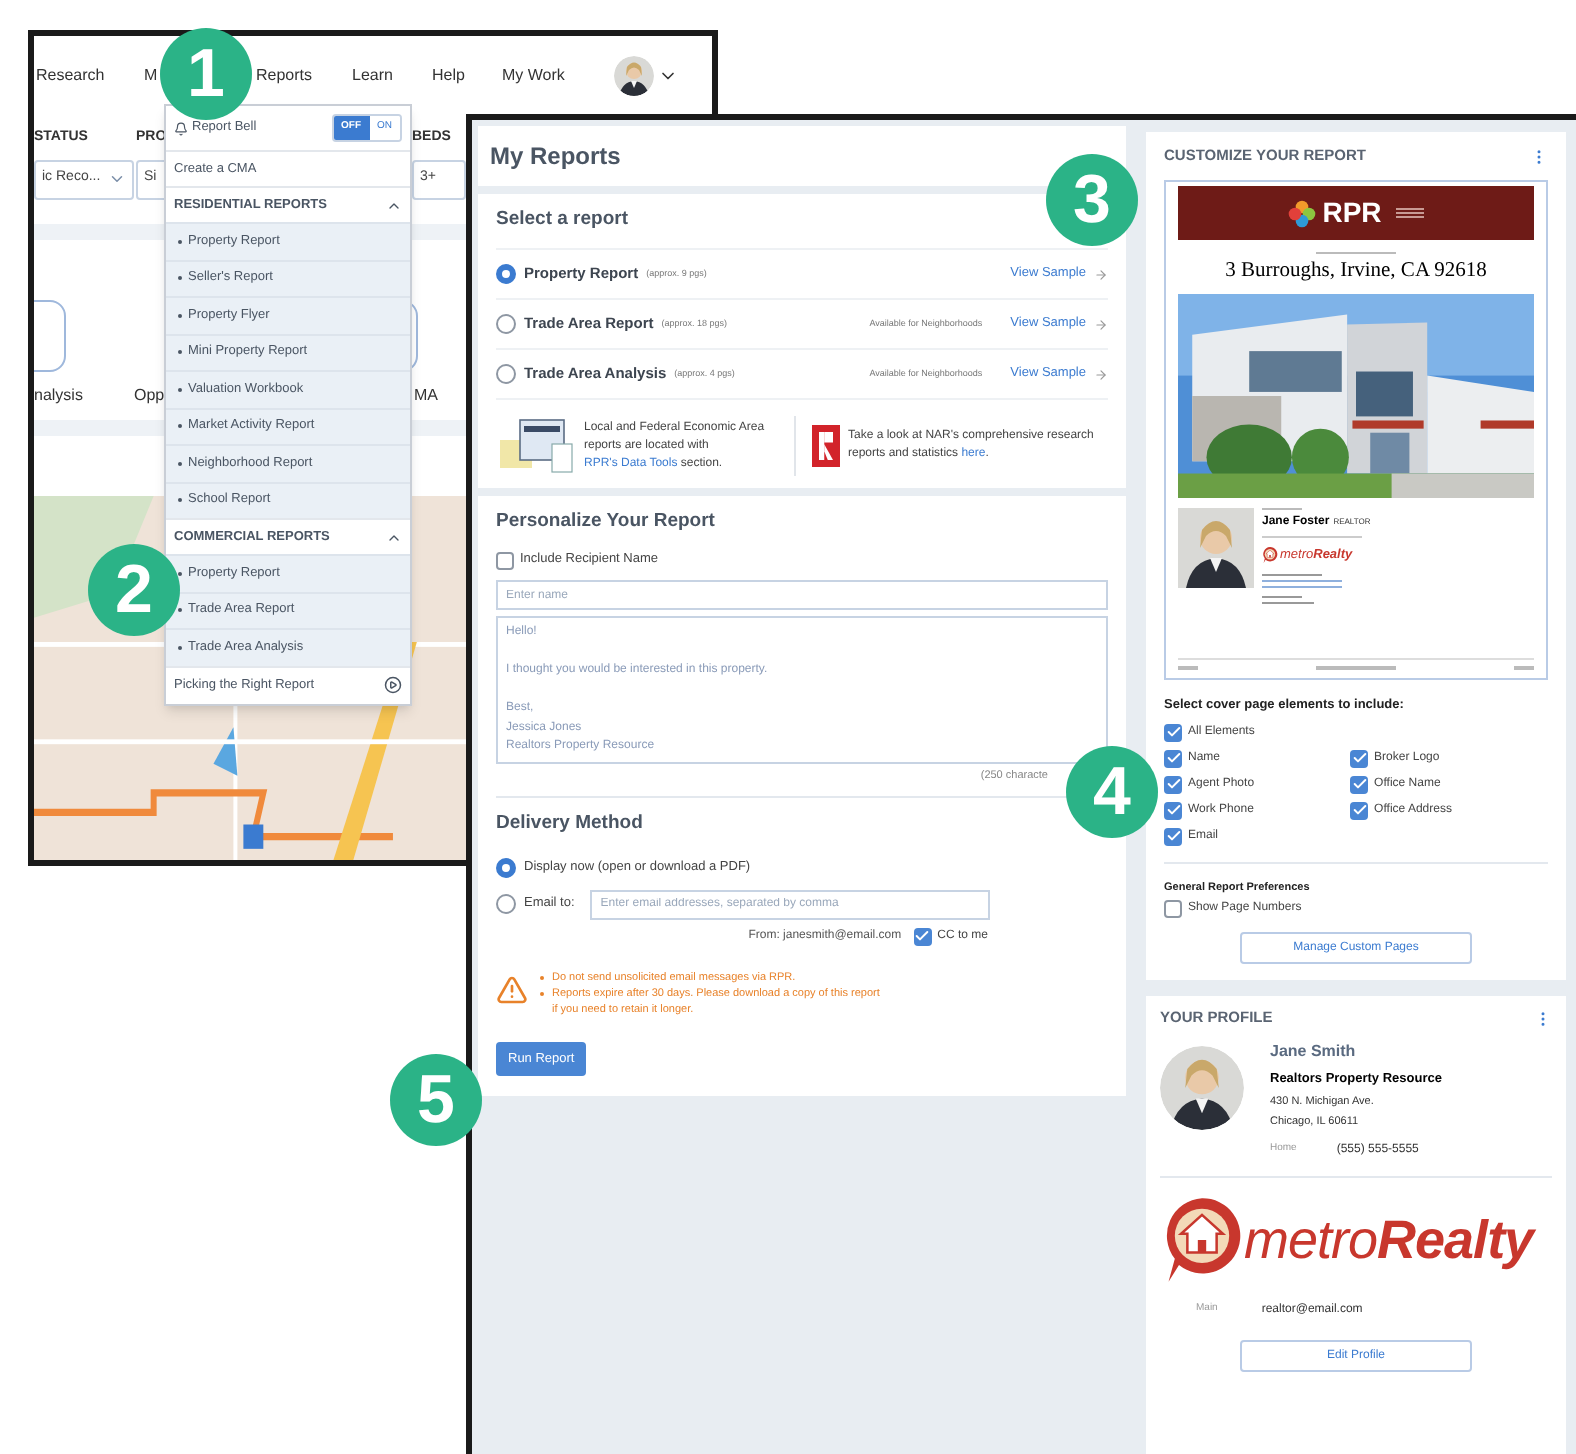 Image resolution: width=1576 pixels, height=1454 pixels. Describe the element at coordinates (1356, 272) in the screenshot. I see `cover-address: 3 Burroughs, Irvine, CA 92618` at that location.